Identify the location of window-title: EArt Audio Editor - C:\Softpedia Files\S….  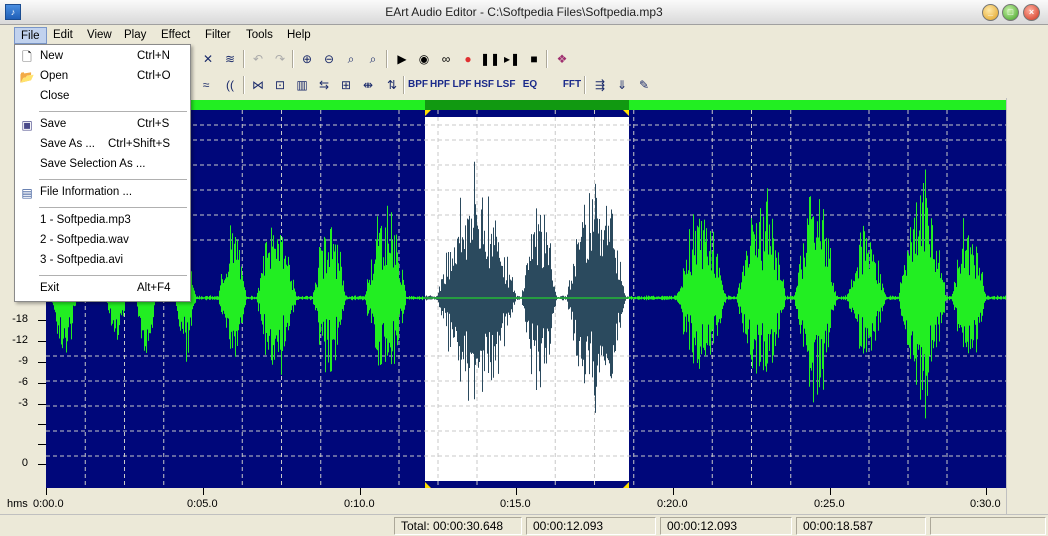
(524, 12).